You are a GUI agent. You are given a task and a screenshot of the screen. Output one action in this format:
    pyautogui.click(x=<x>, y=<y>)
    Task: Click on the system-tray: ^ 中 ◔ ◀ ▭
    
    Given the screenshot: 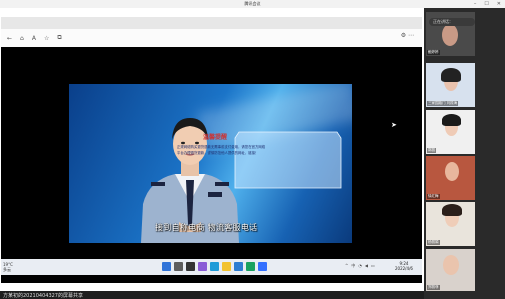 What is the action you would take?
    pyautogui.click(x=360, y=266)
    